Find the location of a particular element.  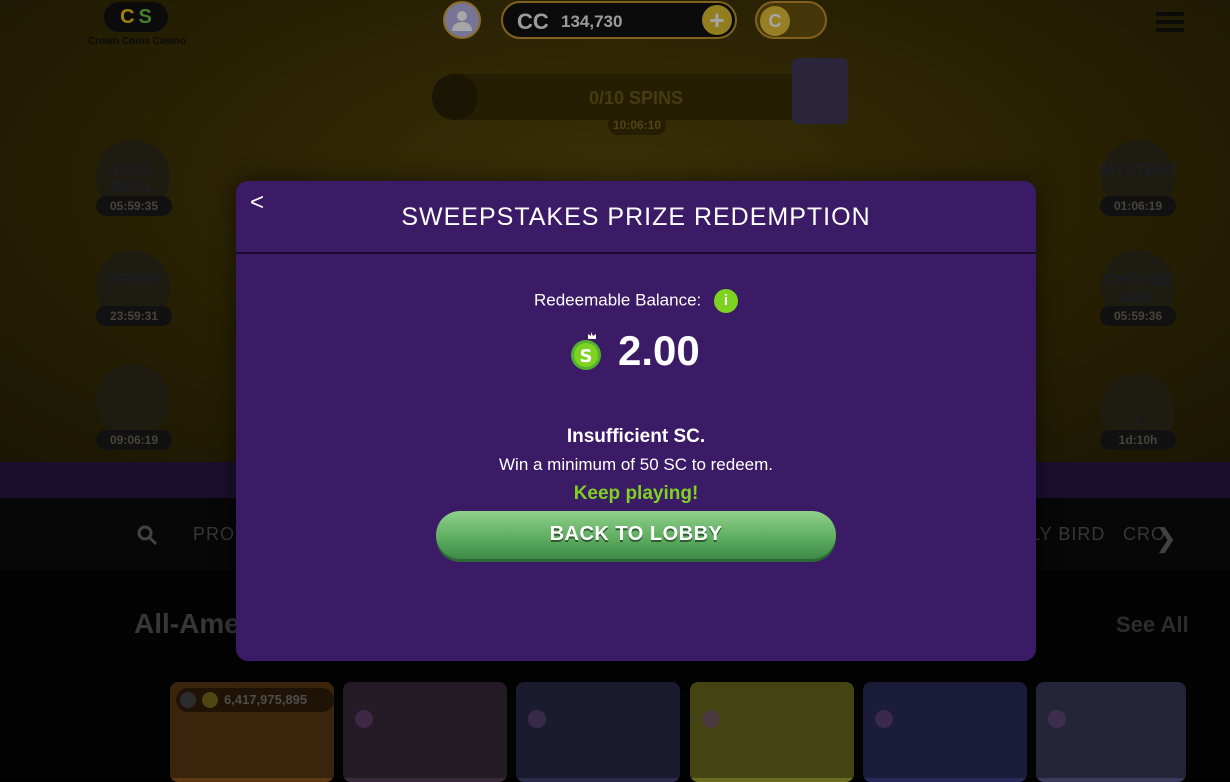

keep-playing-message: Keep playing! is located at coordinates (636, 493).